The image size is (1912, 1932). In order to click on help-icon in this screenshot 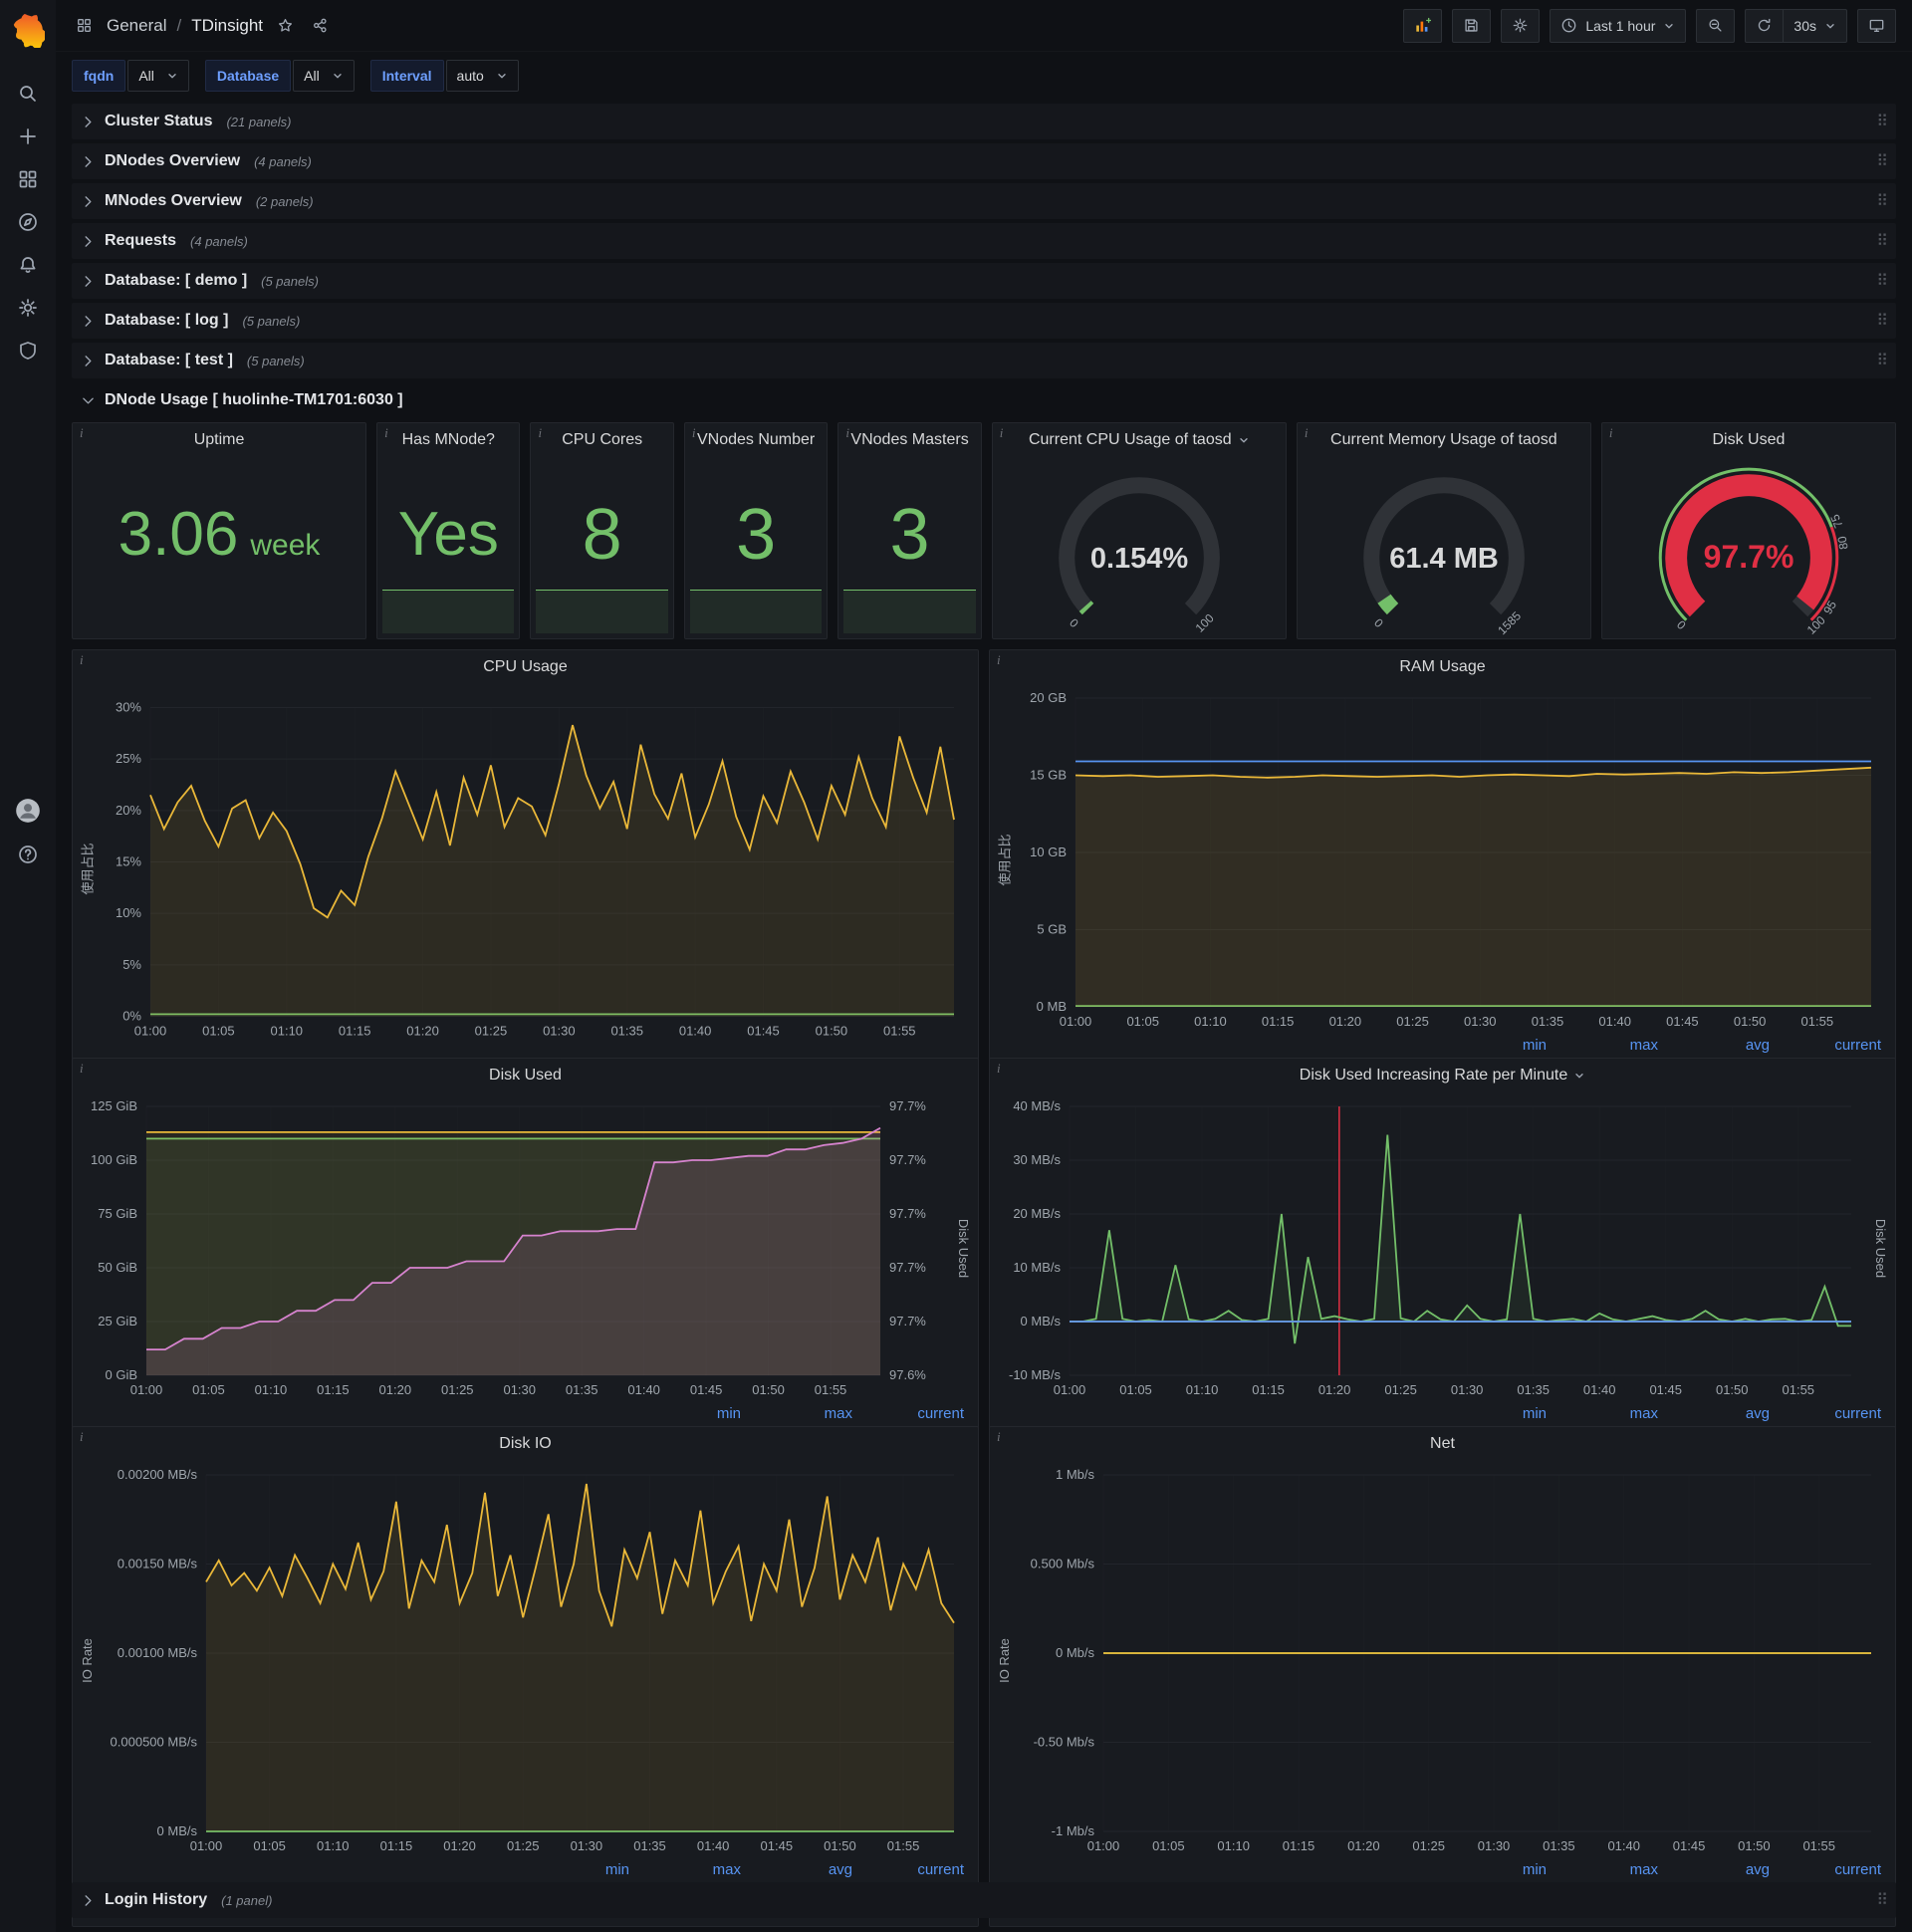, I will do `click(28, 855)`.